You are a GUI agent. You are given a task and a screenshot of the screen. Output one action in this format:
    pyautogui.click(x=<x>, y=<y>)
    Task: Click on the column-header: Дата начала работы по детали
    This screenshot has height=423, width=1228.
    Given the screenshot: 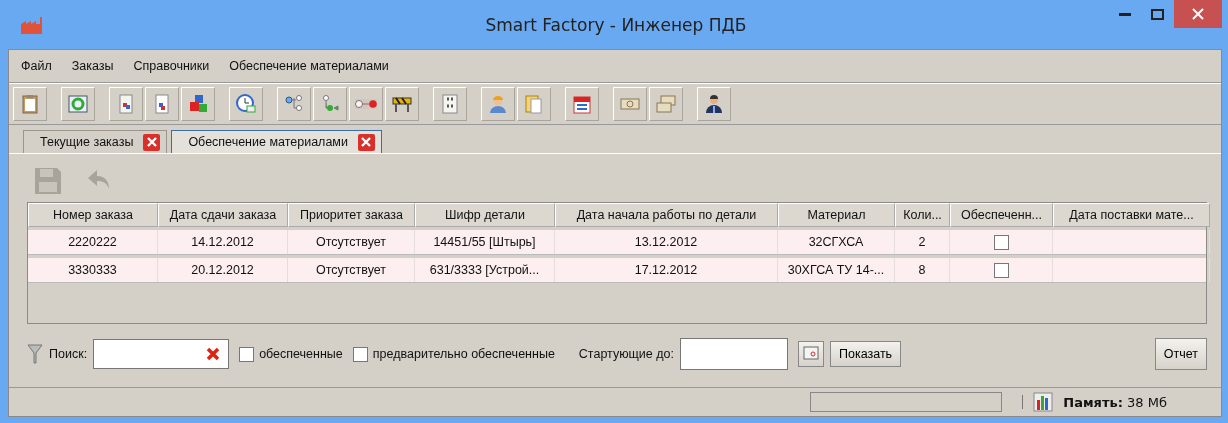 What is the action you would take?
    pyautogui.click(x=666, y=215)
    